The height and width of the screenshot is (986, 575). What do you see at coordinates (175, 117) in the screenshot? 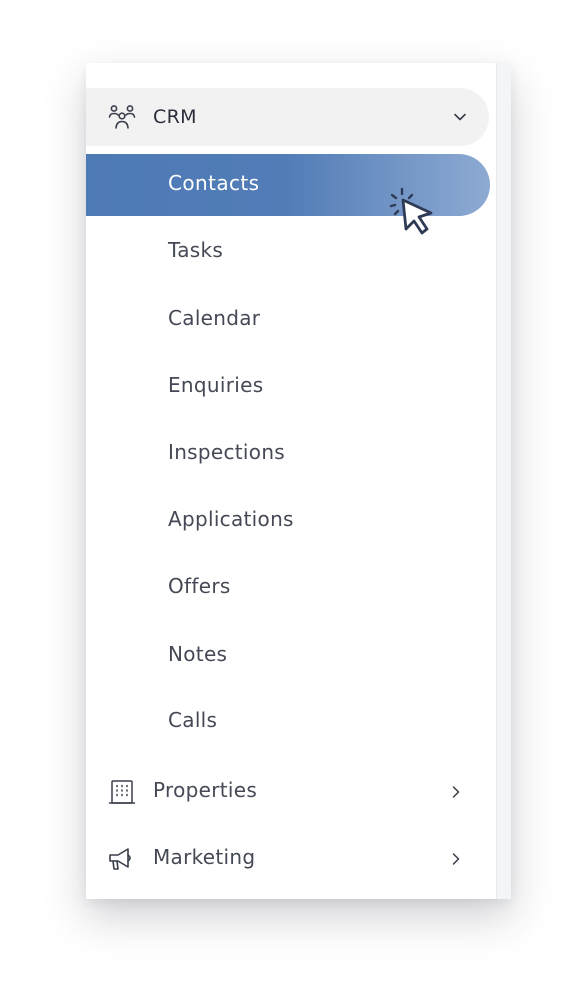
I see `sidebar-item-crm-label: CRM` at bounding box center [175, 117].